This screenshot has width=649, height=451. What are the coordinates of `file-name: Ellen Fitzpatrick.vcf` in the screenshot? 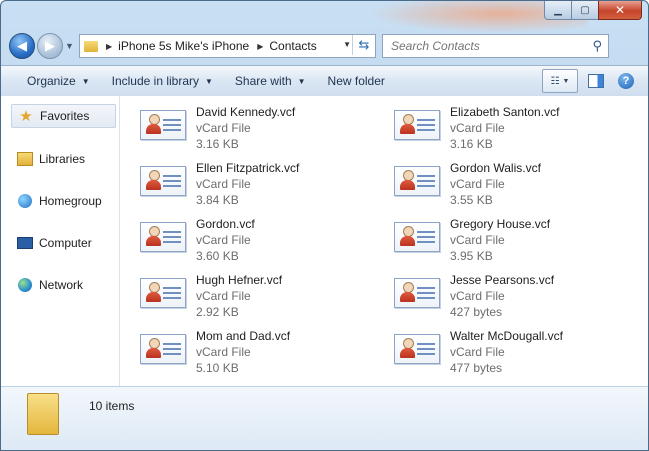 It's located at (248, 168).